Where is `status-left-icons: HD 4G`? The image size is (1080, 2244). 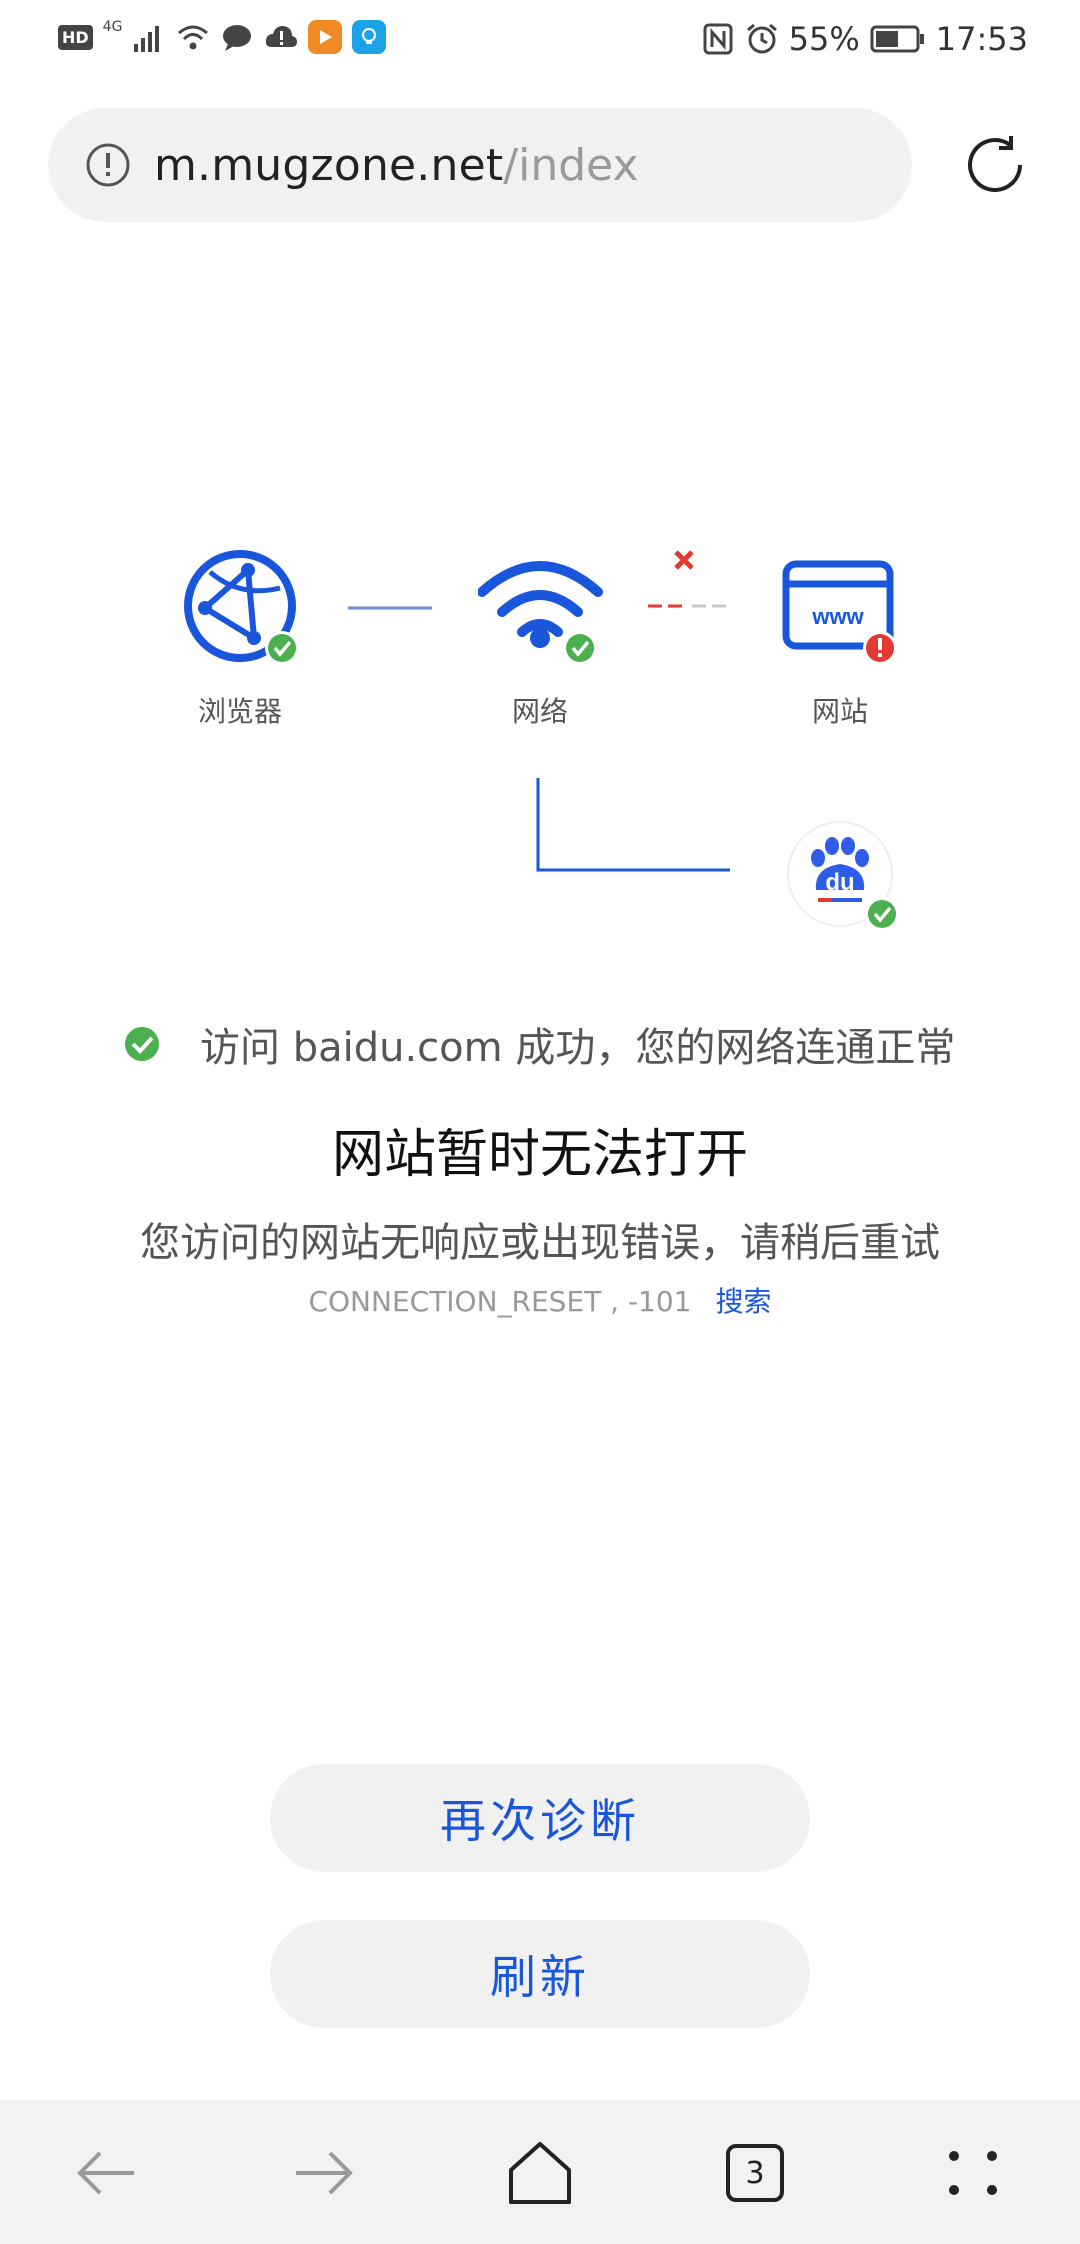 status-left-icons: HD 4G is located at coordinates (222, 36).